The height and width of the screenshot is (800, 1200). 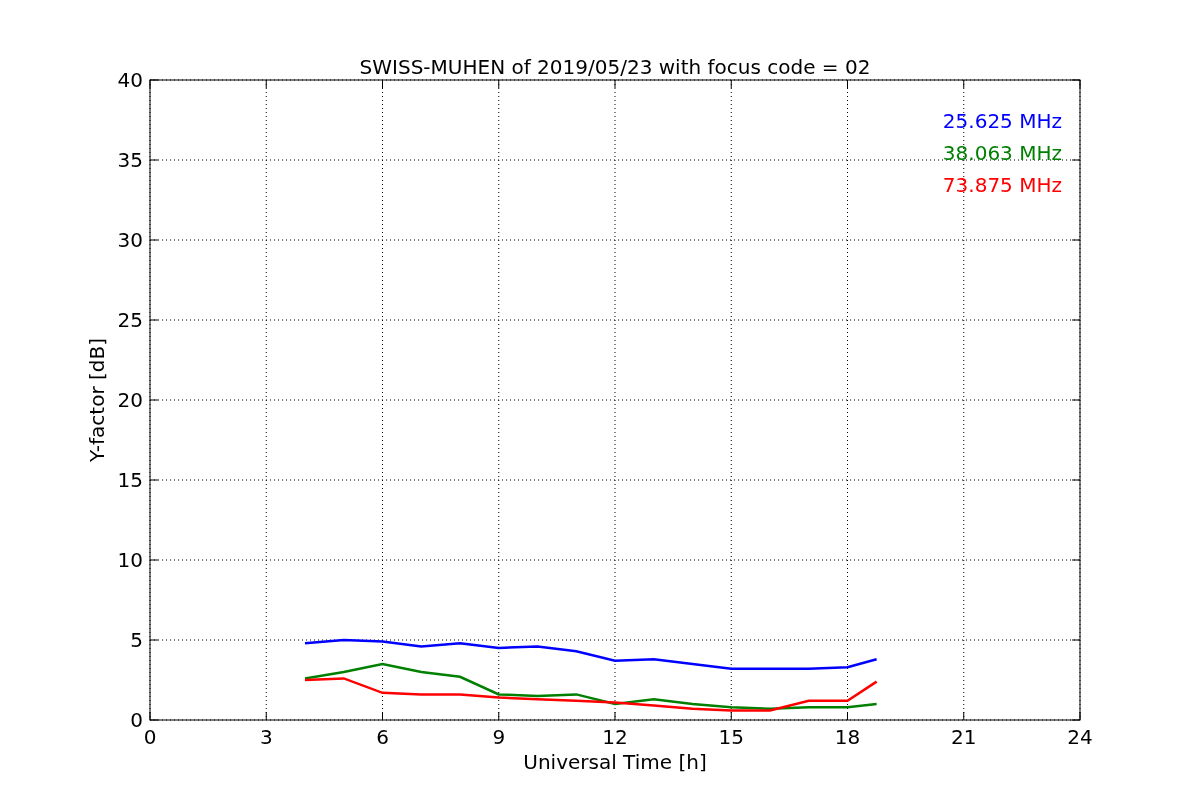 I want to click on x-tick-label: 3, so click(x=266, y=737).